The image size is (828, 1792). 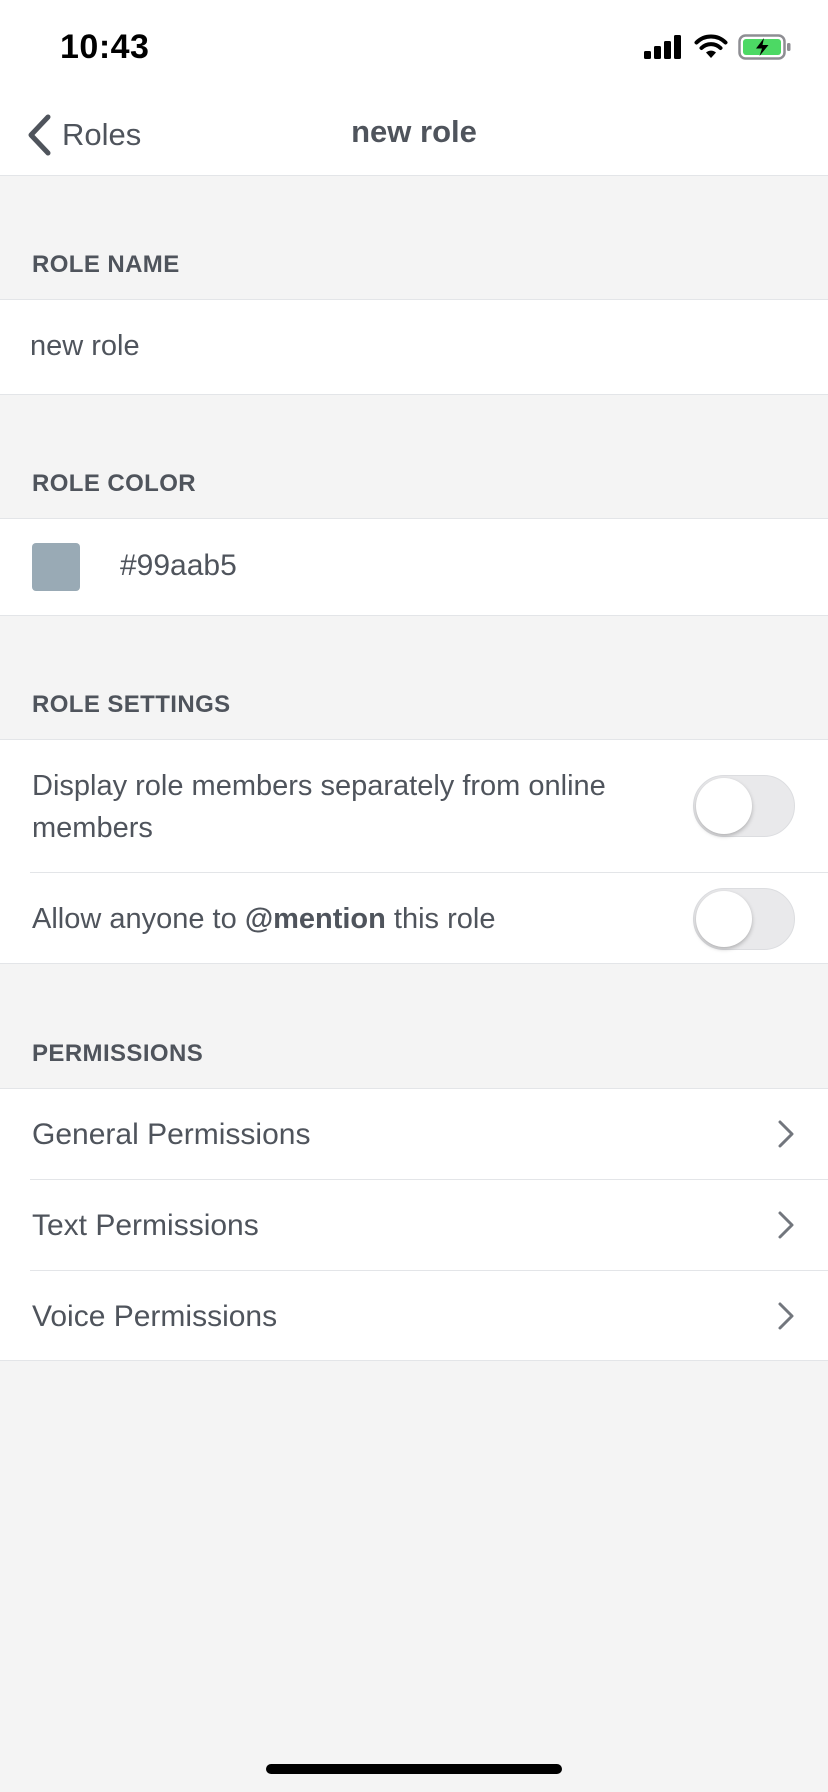 I want to click on mentionable-label: Allow anyone to @mention this role, so click(x=263, y=919).